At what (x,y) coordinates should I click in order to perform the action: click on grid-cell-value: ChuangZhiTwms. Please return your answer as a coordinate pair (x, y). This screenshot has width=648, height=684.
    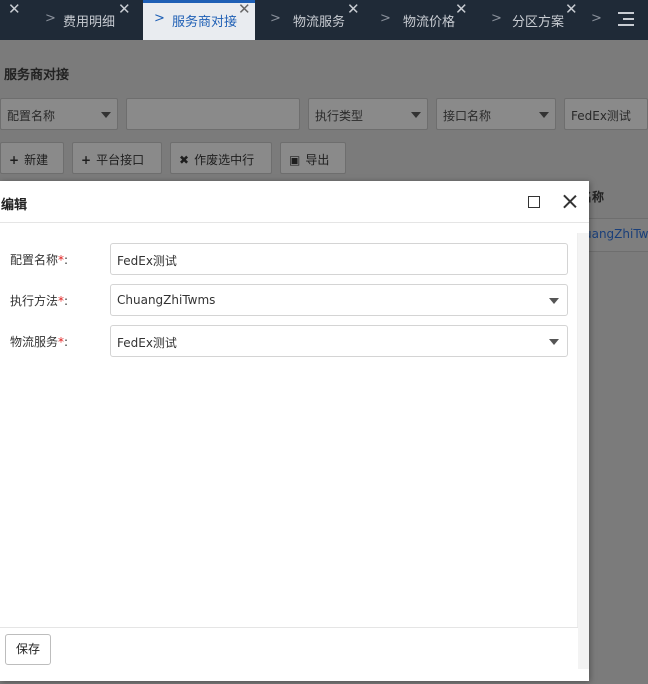
    Looking at the image, I should click on (614, 234).